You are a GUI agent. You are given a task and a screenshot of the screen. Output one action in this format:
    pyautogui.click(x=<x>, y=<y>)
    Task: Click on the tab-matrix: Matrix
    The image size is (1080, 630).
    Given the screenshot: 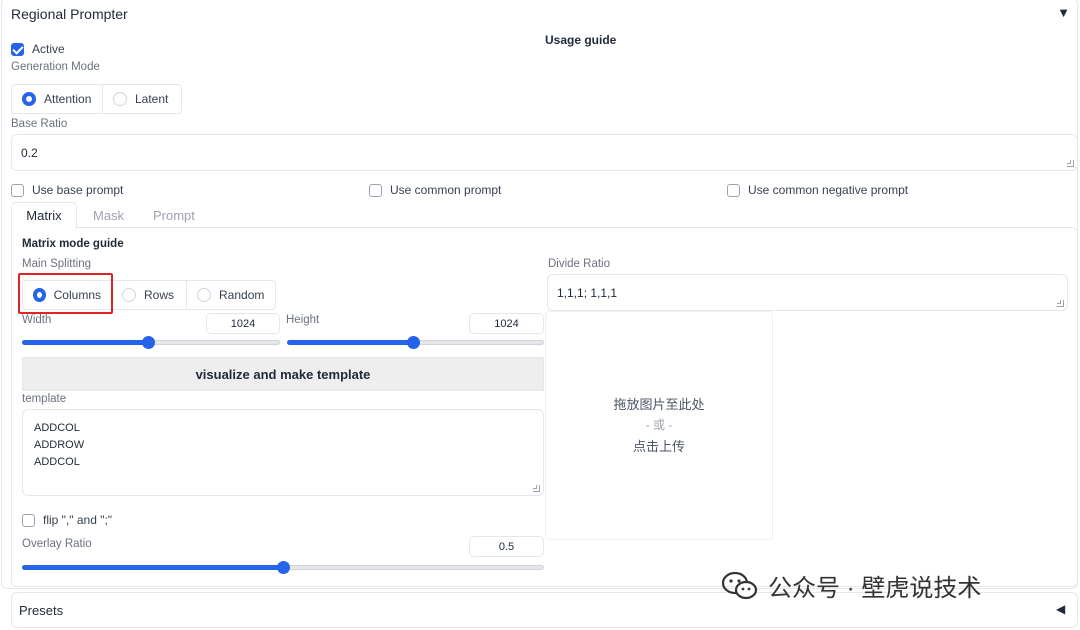 What is the action you would take?
    pyautogui.click(x=44, y=215)
    